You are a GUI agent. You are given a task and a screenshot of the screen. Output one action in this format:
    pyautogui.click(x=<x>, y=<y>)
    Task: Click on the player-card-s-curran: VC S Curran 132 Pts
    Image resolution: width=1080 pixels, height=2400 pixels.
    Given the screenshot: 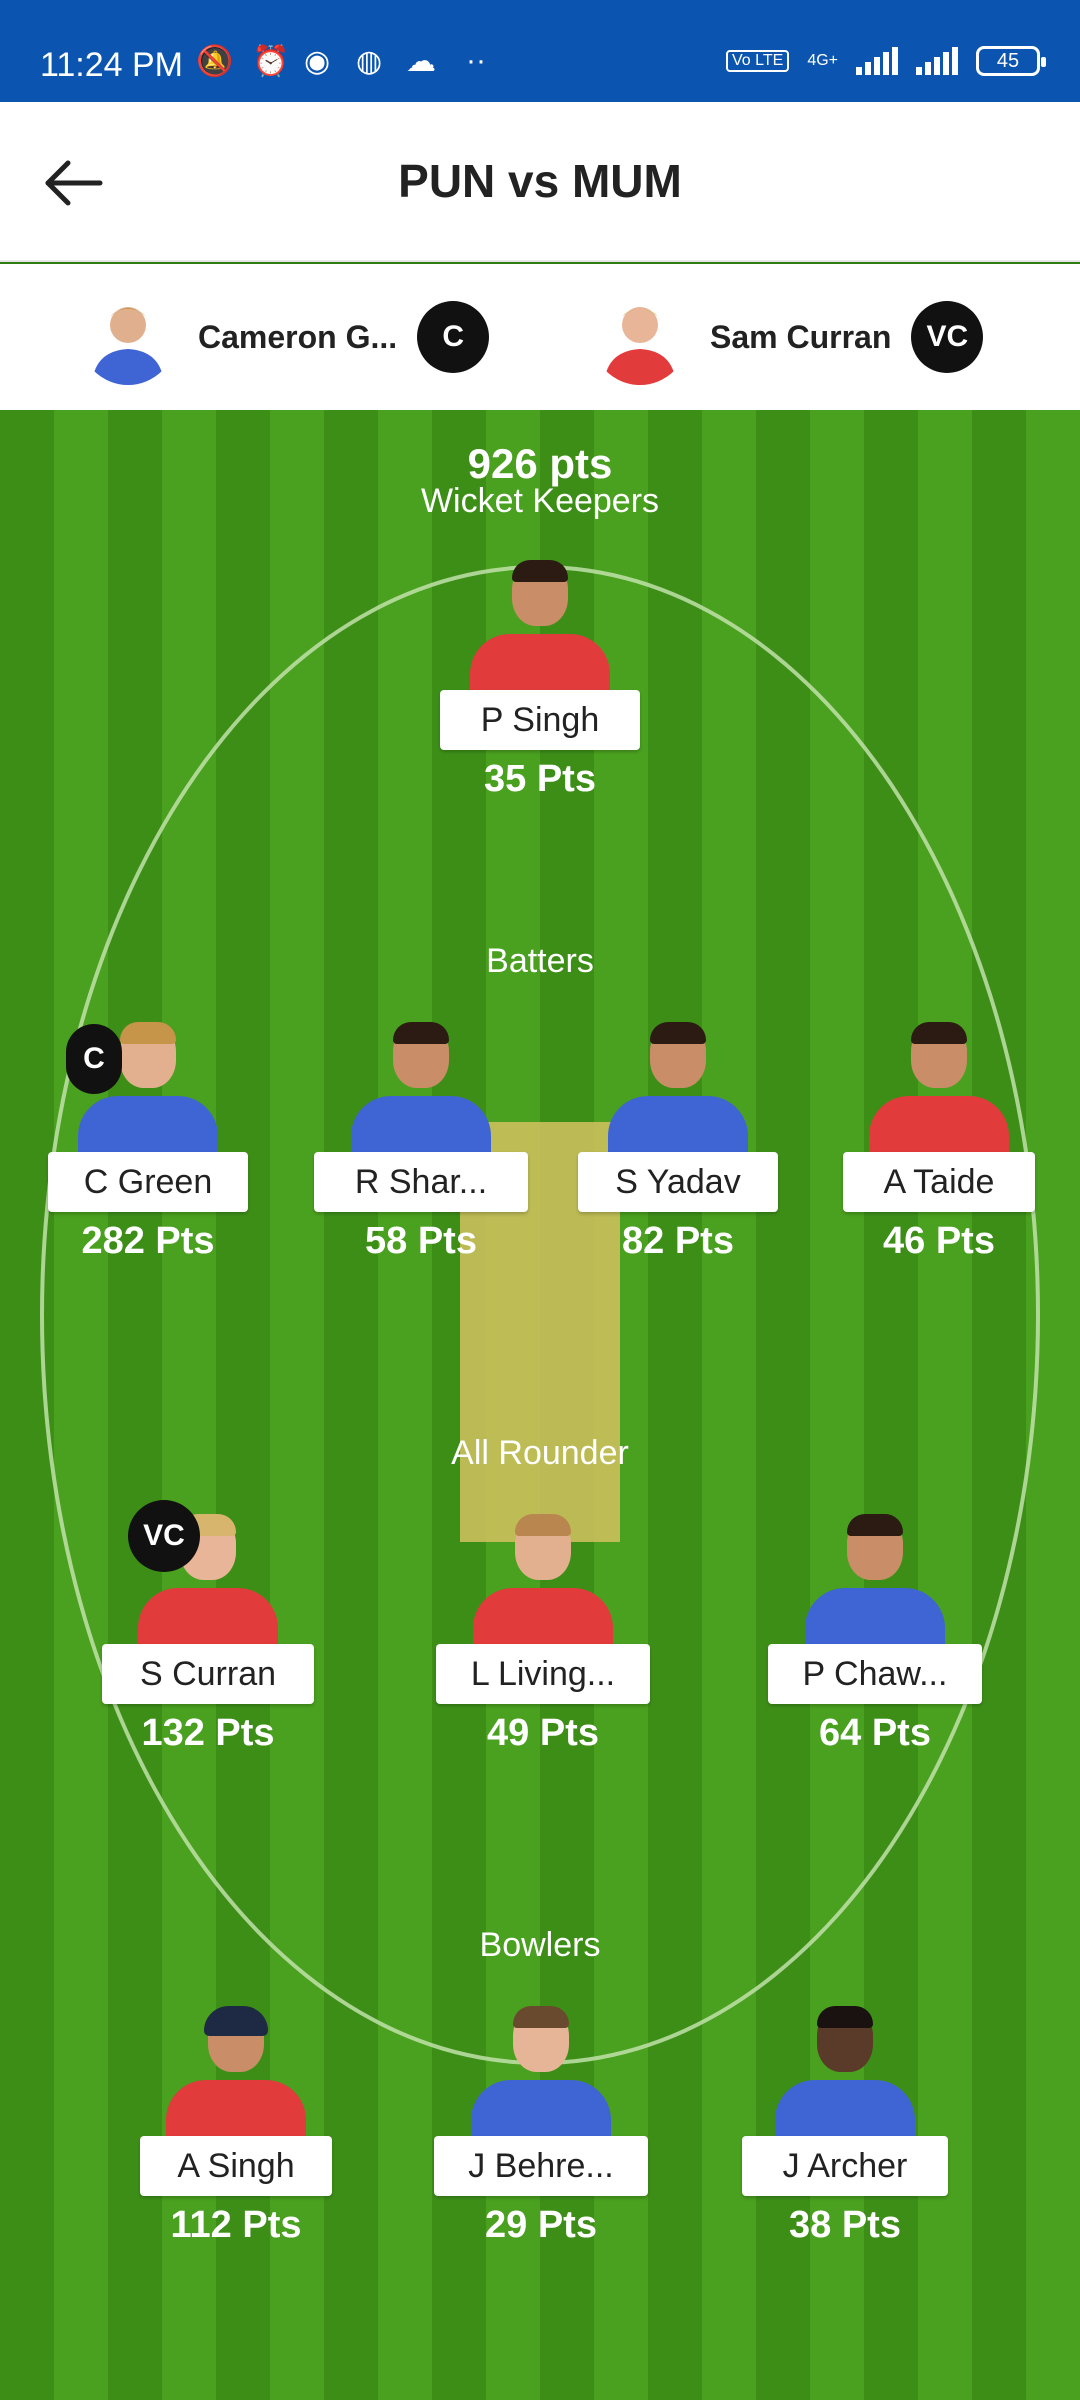 What is the action you would take?
    pyautogui.click(x=208, y=1627)
    